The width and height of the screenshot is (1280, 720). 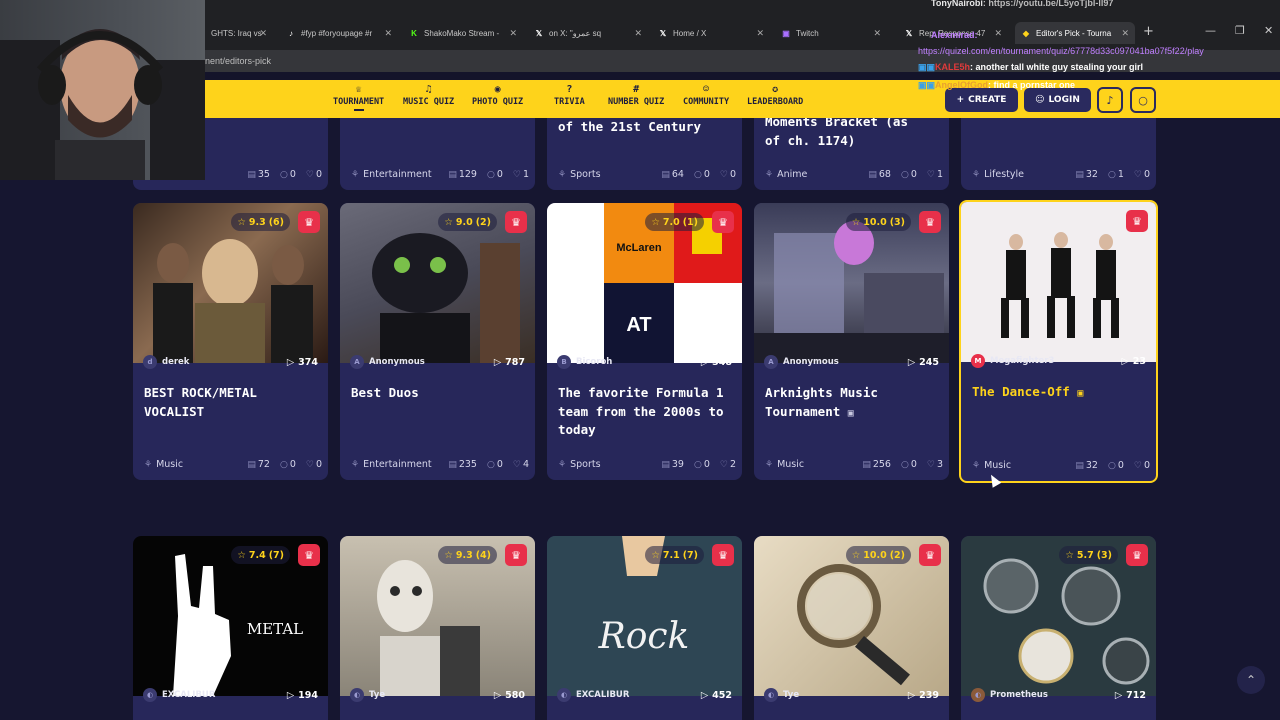 I want to click on avatar: d, so click(x=150, y=362).